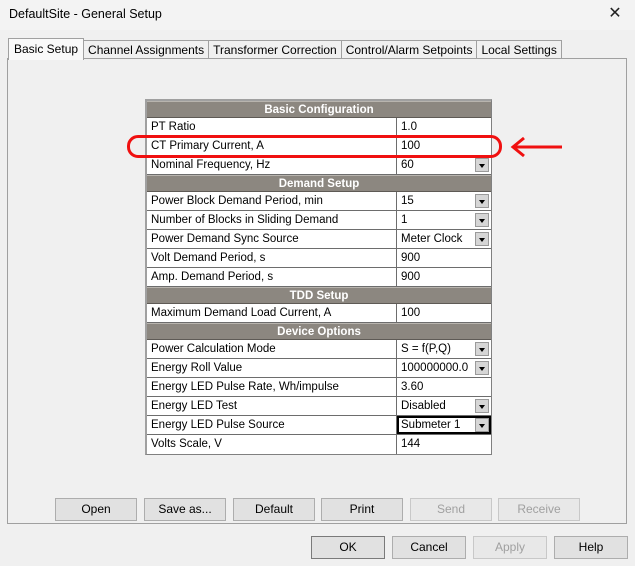  I want to click on setting-value: 144, so click(411, 444).